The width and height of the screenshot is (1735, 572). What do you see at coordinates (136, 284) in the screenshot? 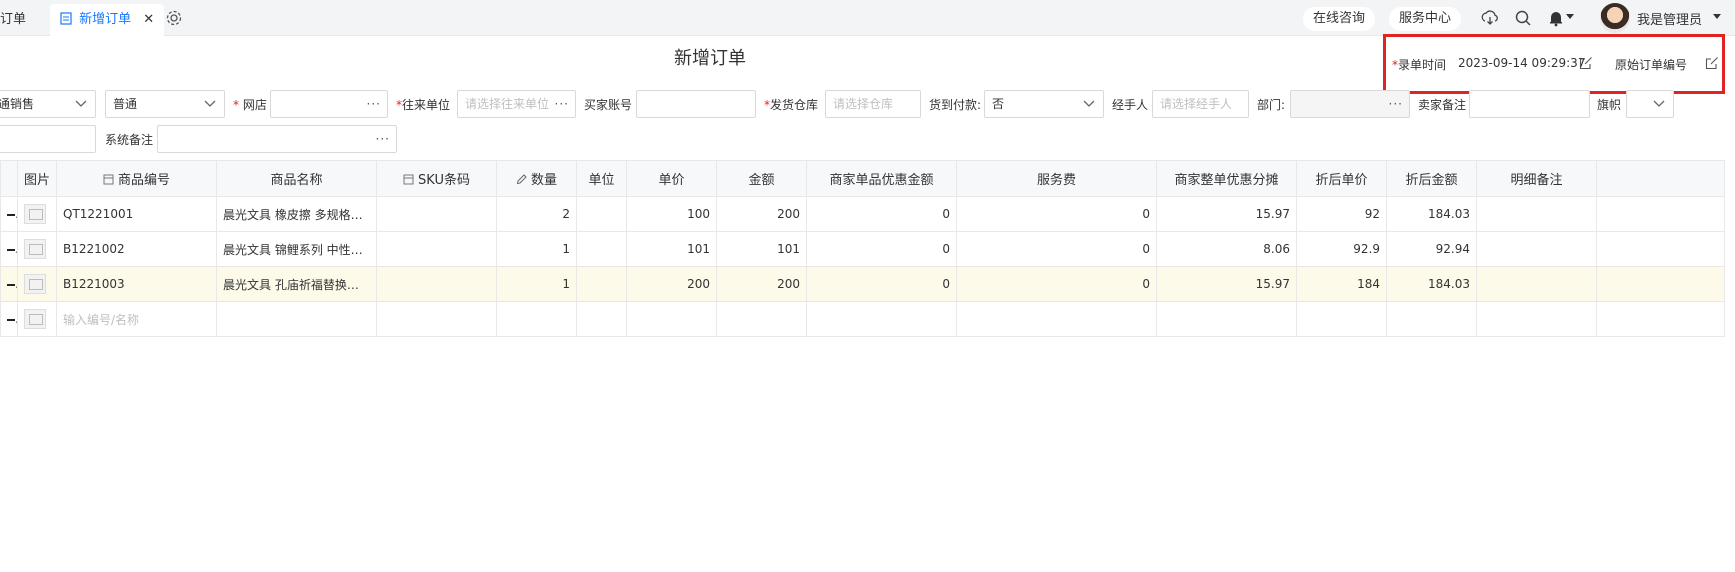
I see `cell-code: B1221003` at bounding box center [136, 284].